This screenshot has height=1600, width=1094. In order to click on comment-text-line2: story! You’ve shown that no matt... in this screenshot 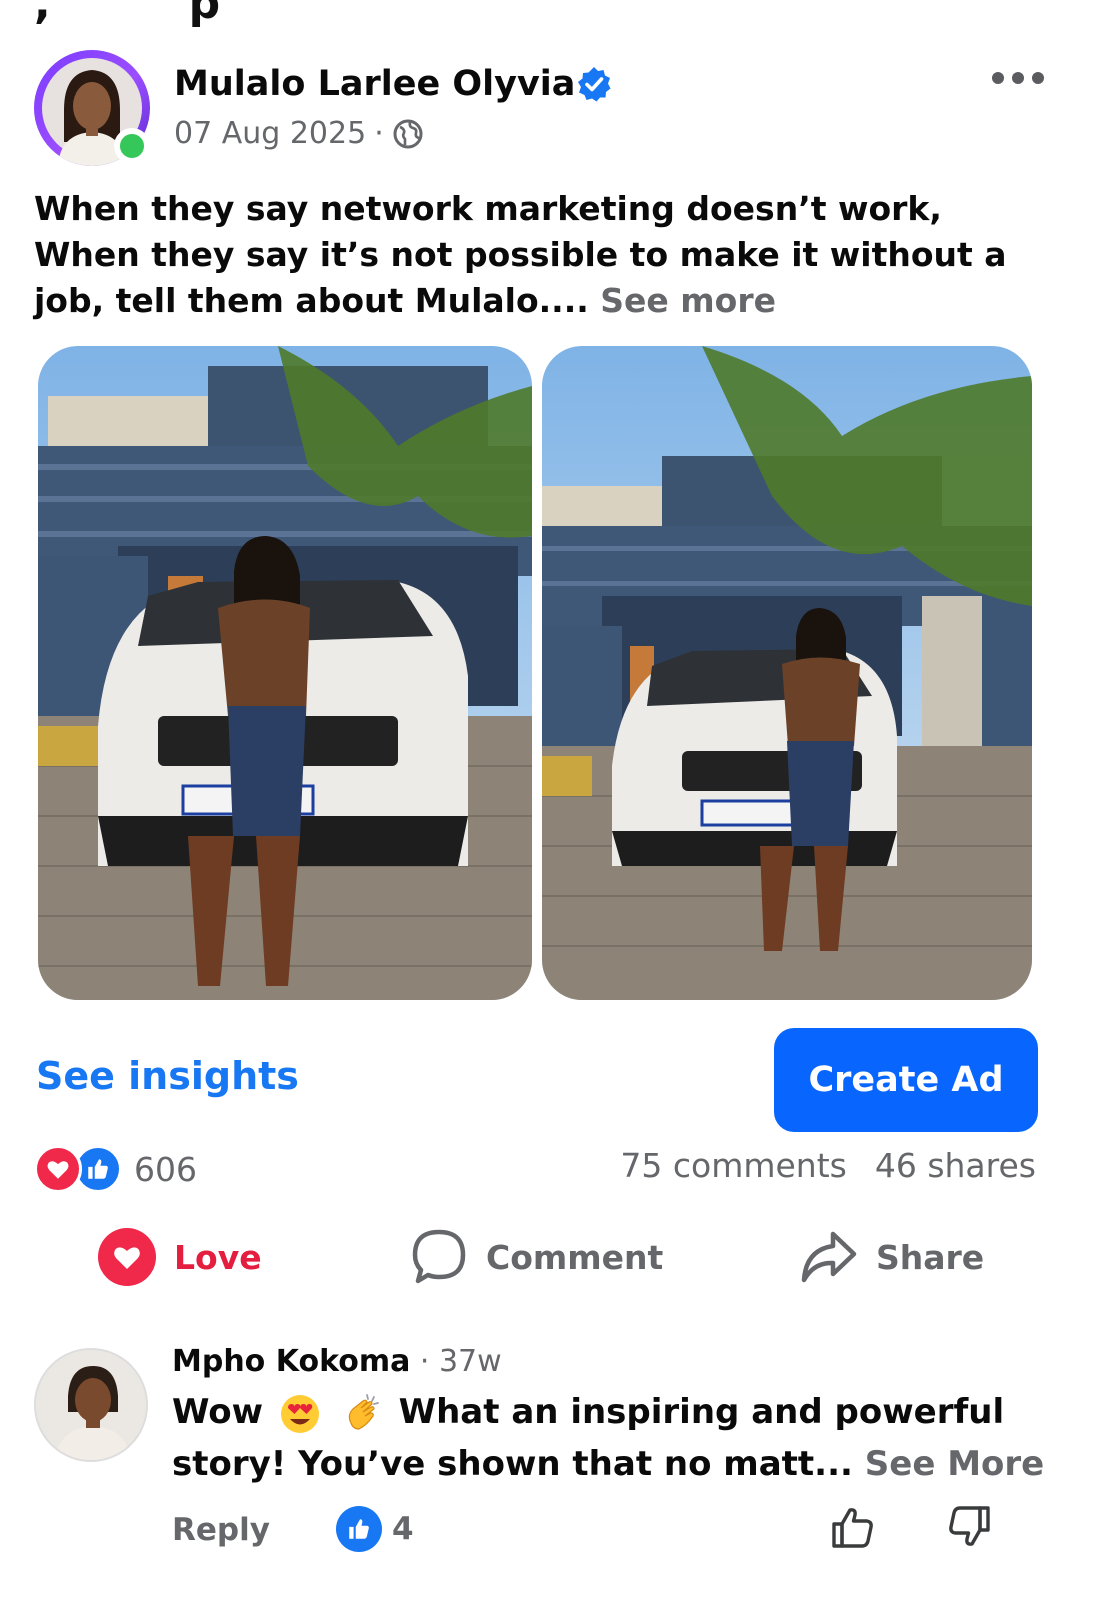, I will do `click(518, 1464)`.